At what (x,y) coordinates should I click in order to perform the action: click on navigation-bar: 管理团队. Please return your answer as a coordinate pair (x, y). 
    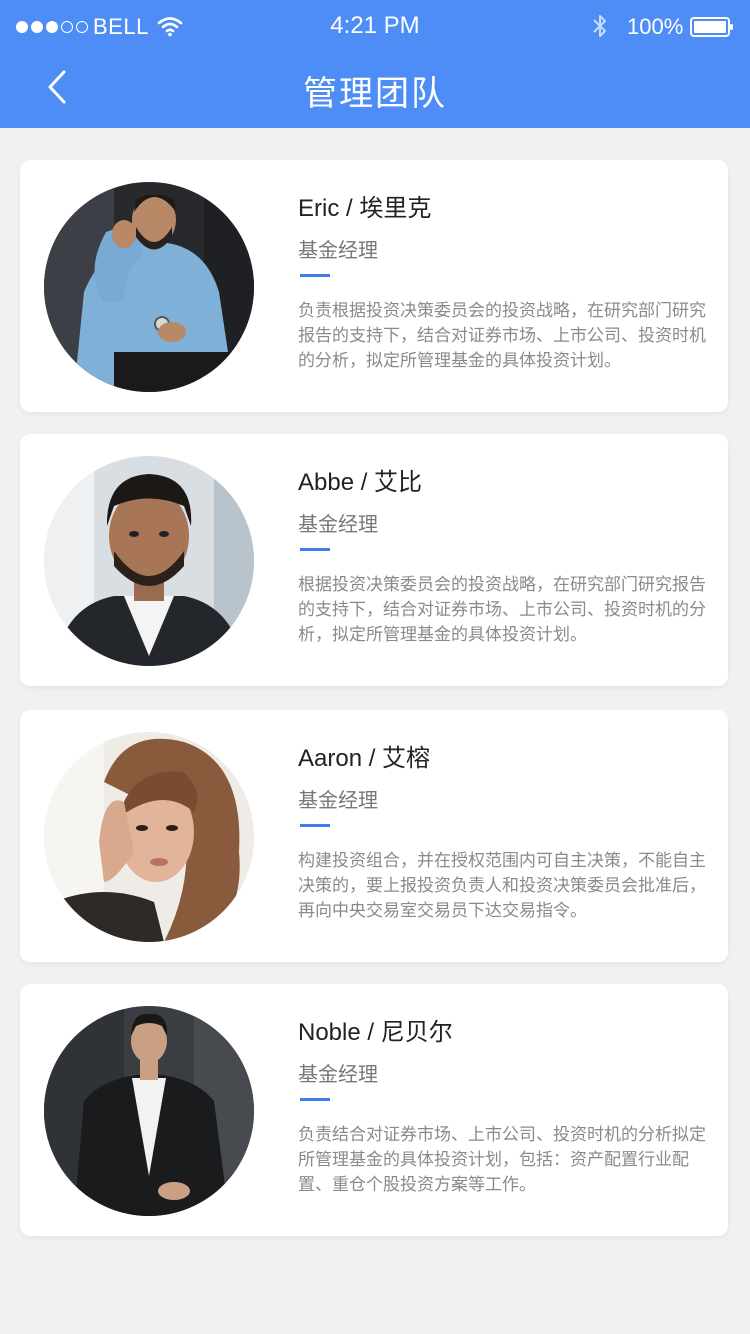
    Looking at the image, I should click on (375, 91).